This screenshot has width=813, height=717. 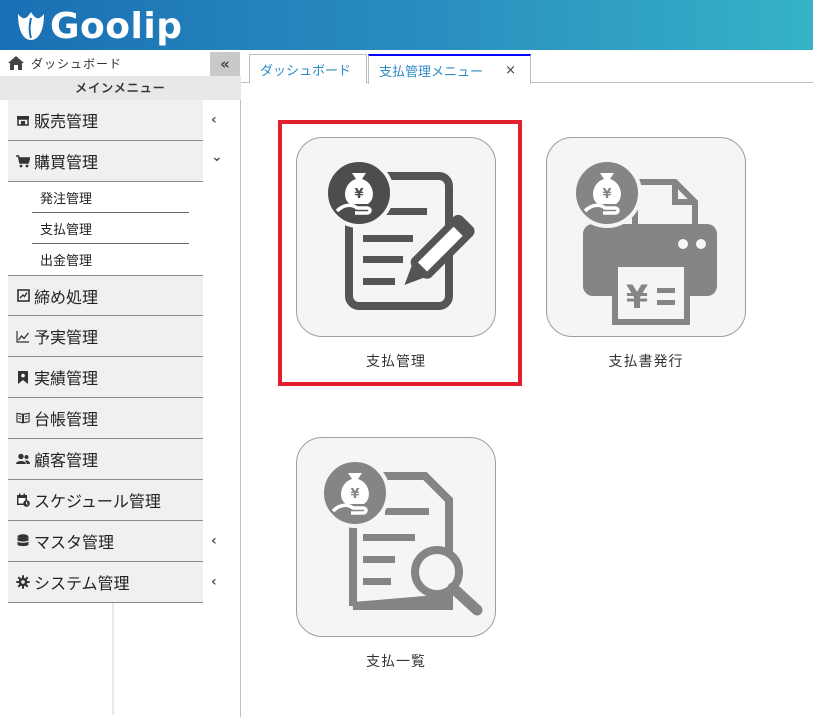 What do you see at coordinates (110, 259) in the screenshot?
I see `sidebar-subitem-withdrawal: 出金管理` at bounding box center [110, 259].